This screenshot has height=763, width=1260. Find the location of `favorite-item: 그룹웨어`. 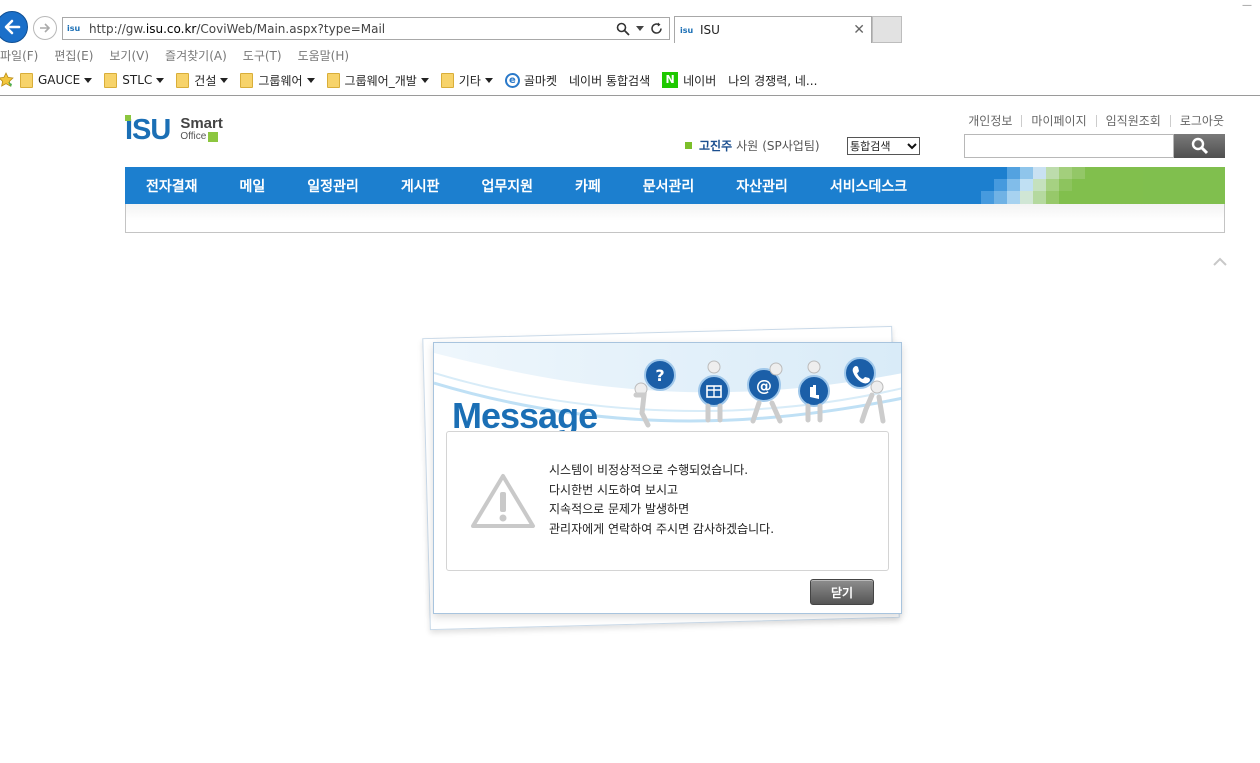

favorite-item: 그룹웨어 is located at coordinates (277, 80).